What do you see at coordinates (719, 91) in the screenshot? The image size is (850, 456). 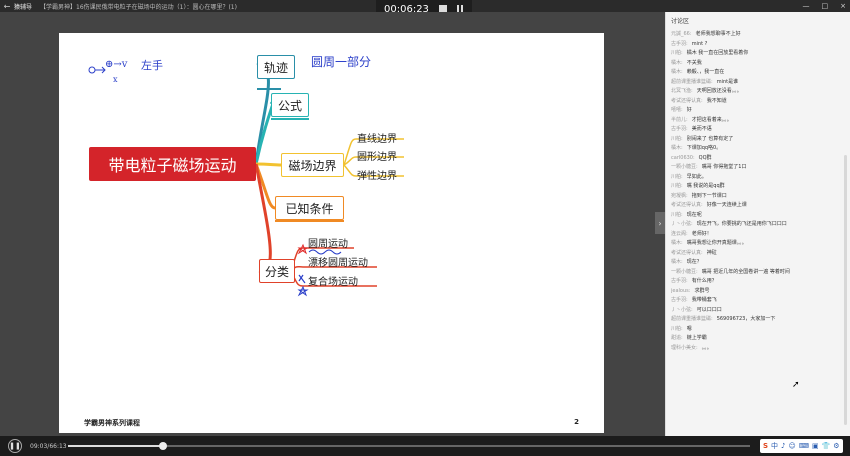 I see `chat-text: 天啊回放还没看。。。` at bounding box center [719, 91].